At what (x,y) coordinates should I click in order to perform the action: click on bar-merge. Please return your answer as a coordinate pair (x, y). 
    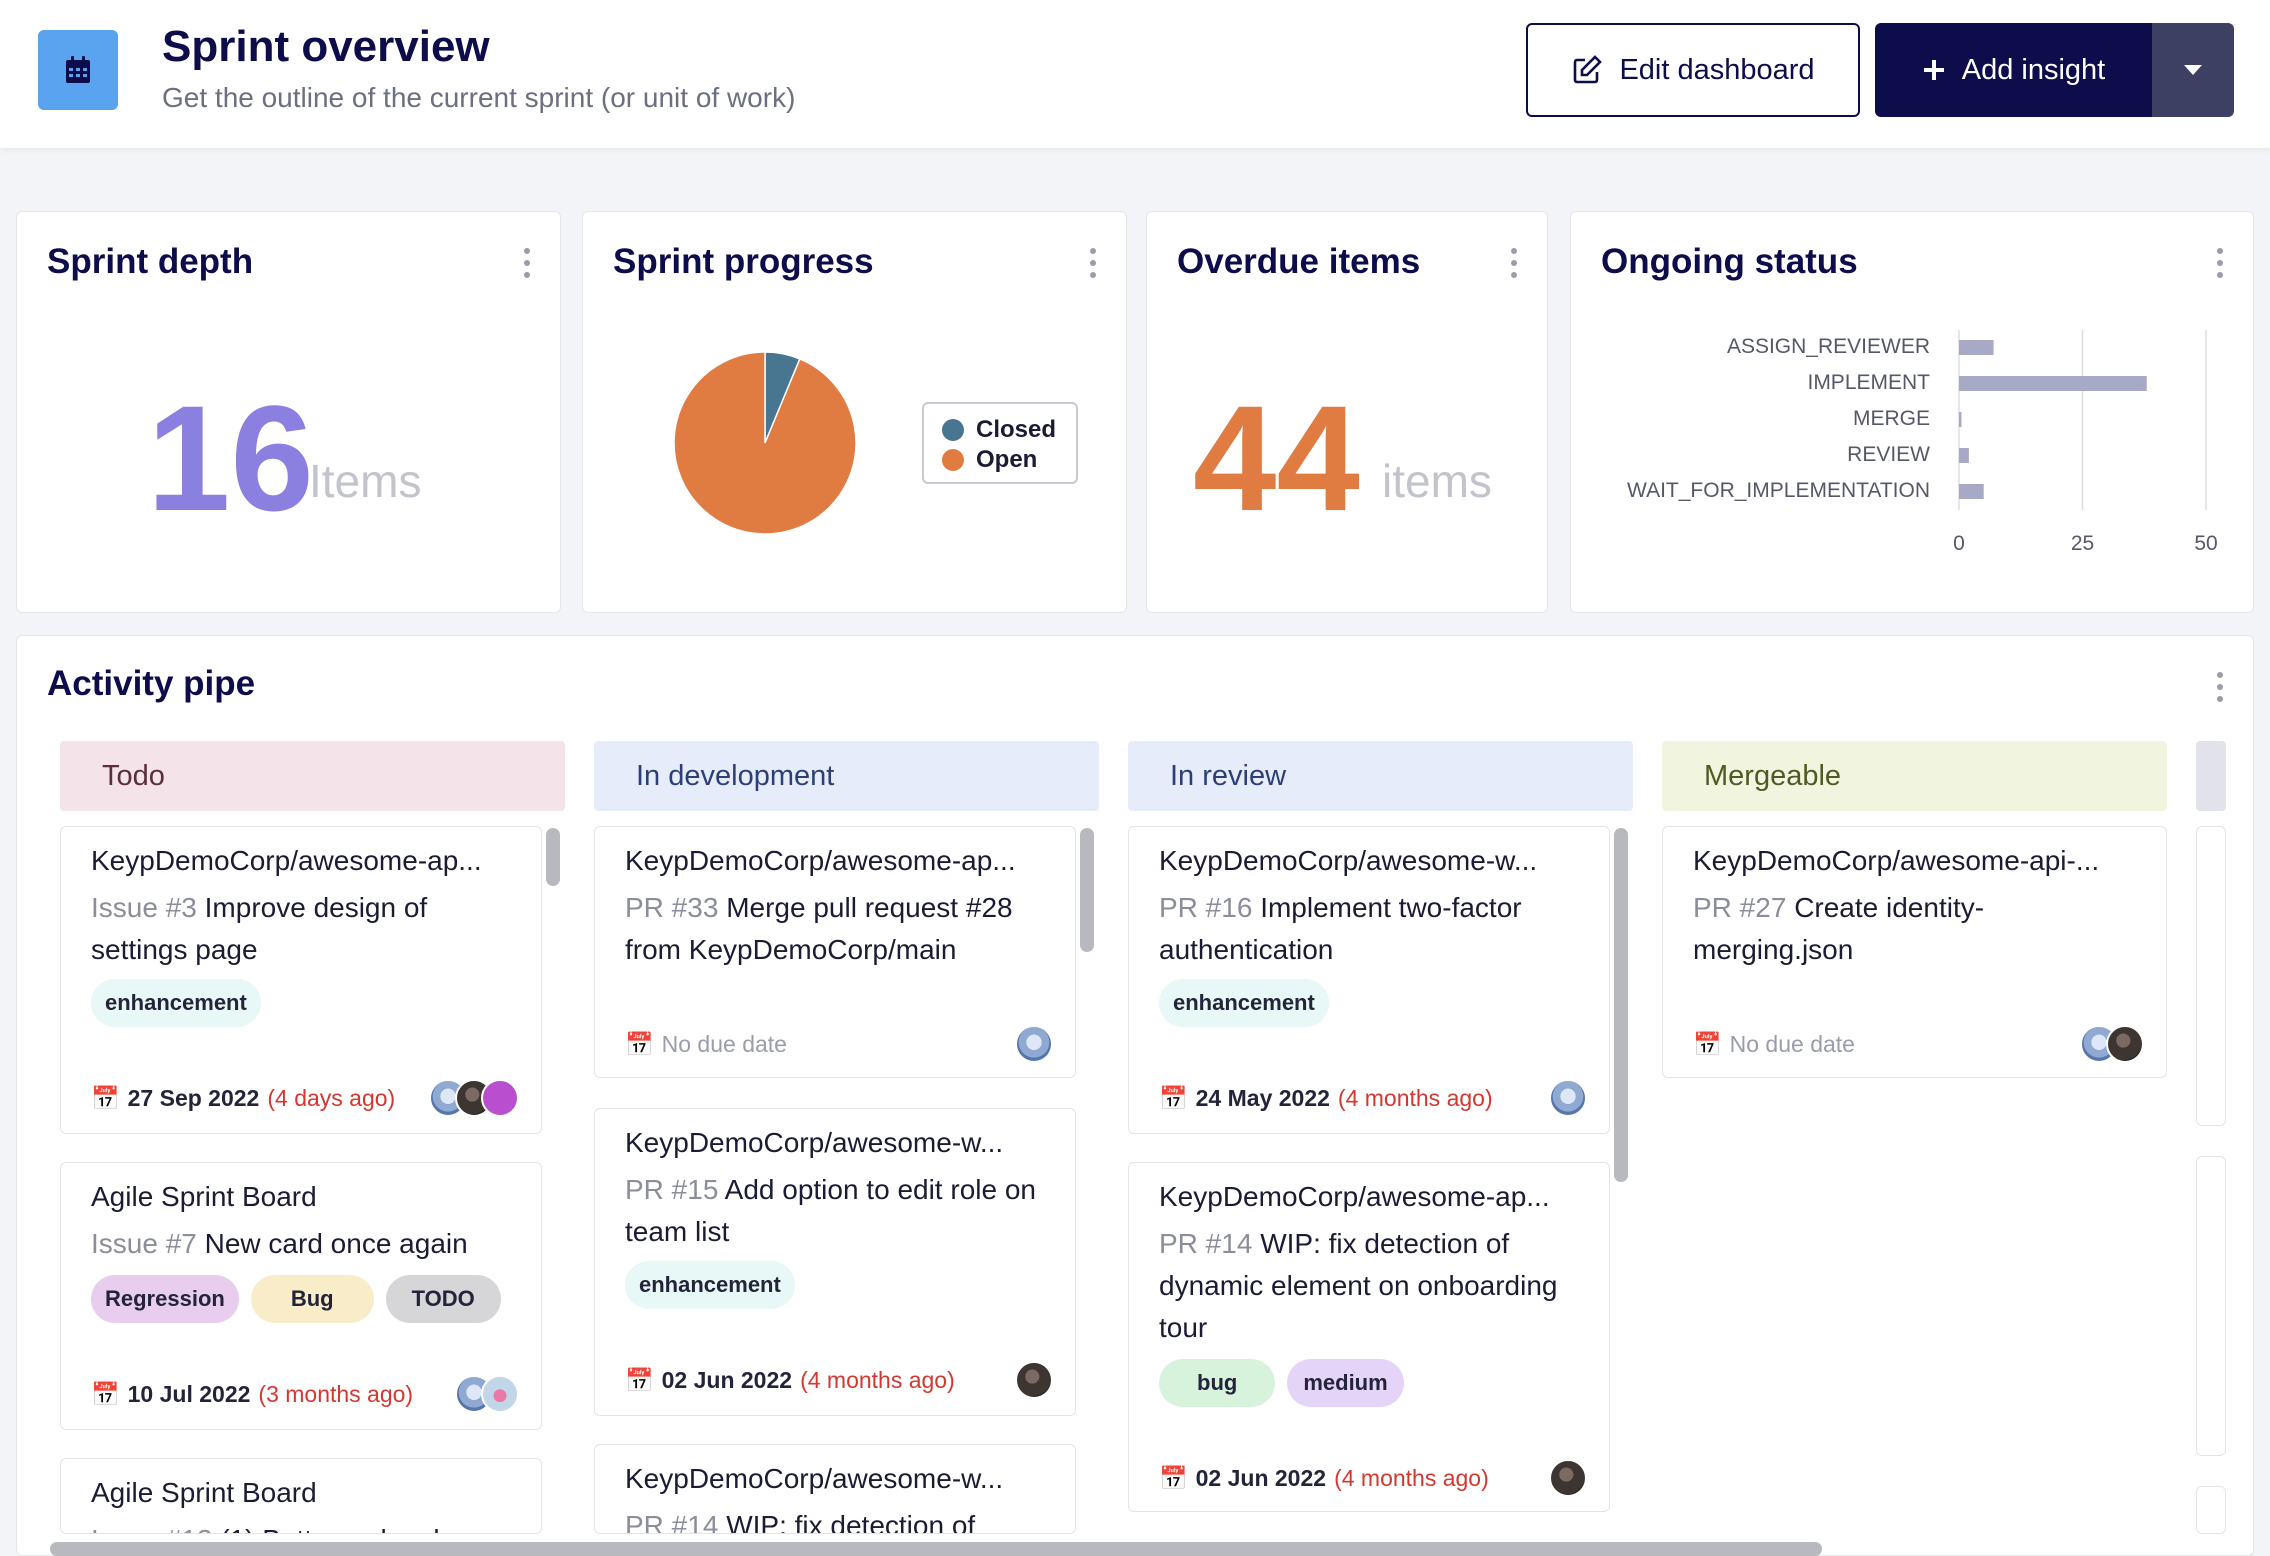
    Looking at the image, I should click on (1960, 419).